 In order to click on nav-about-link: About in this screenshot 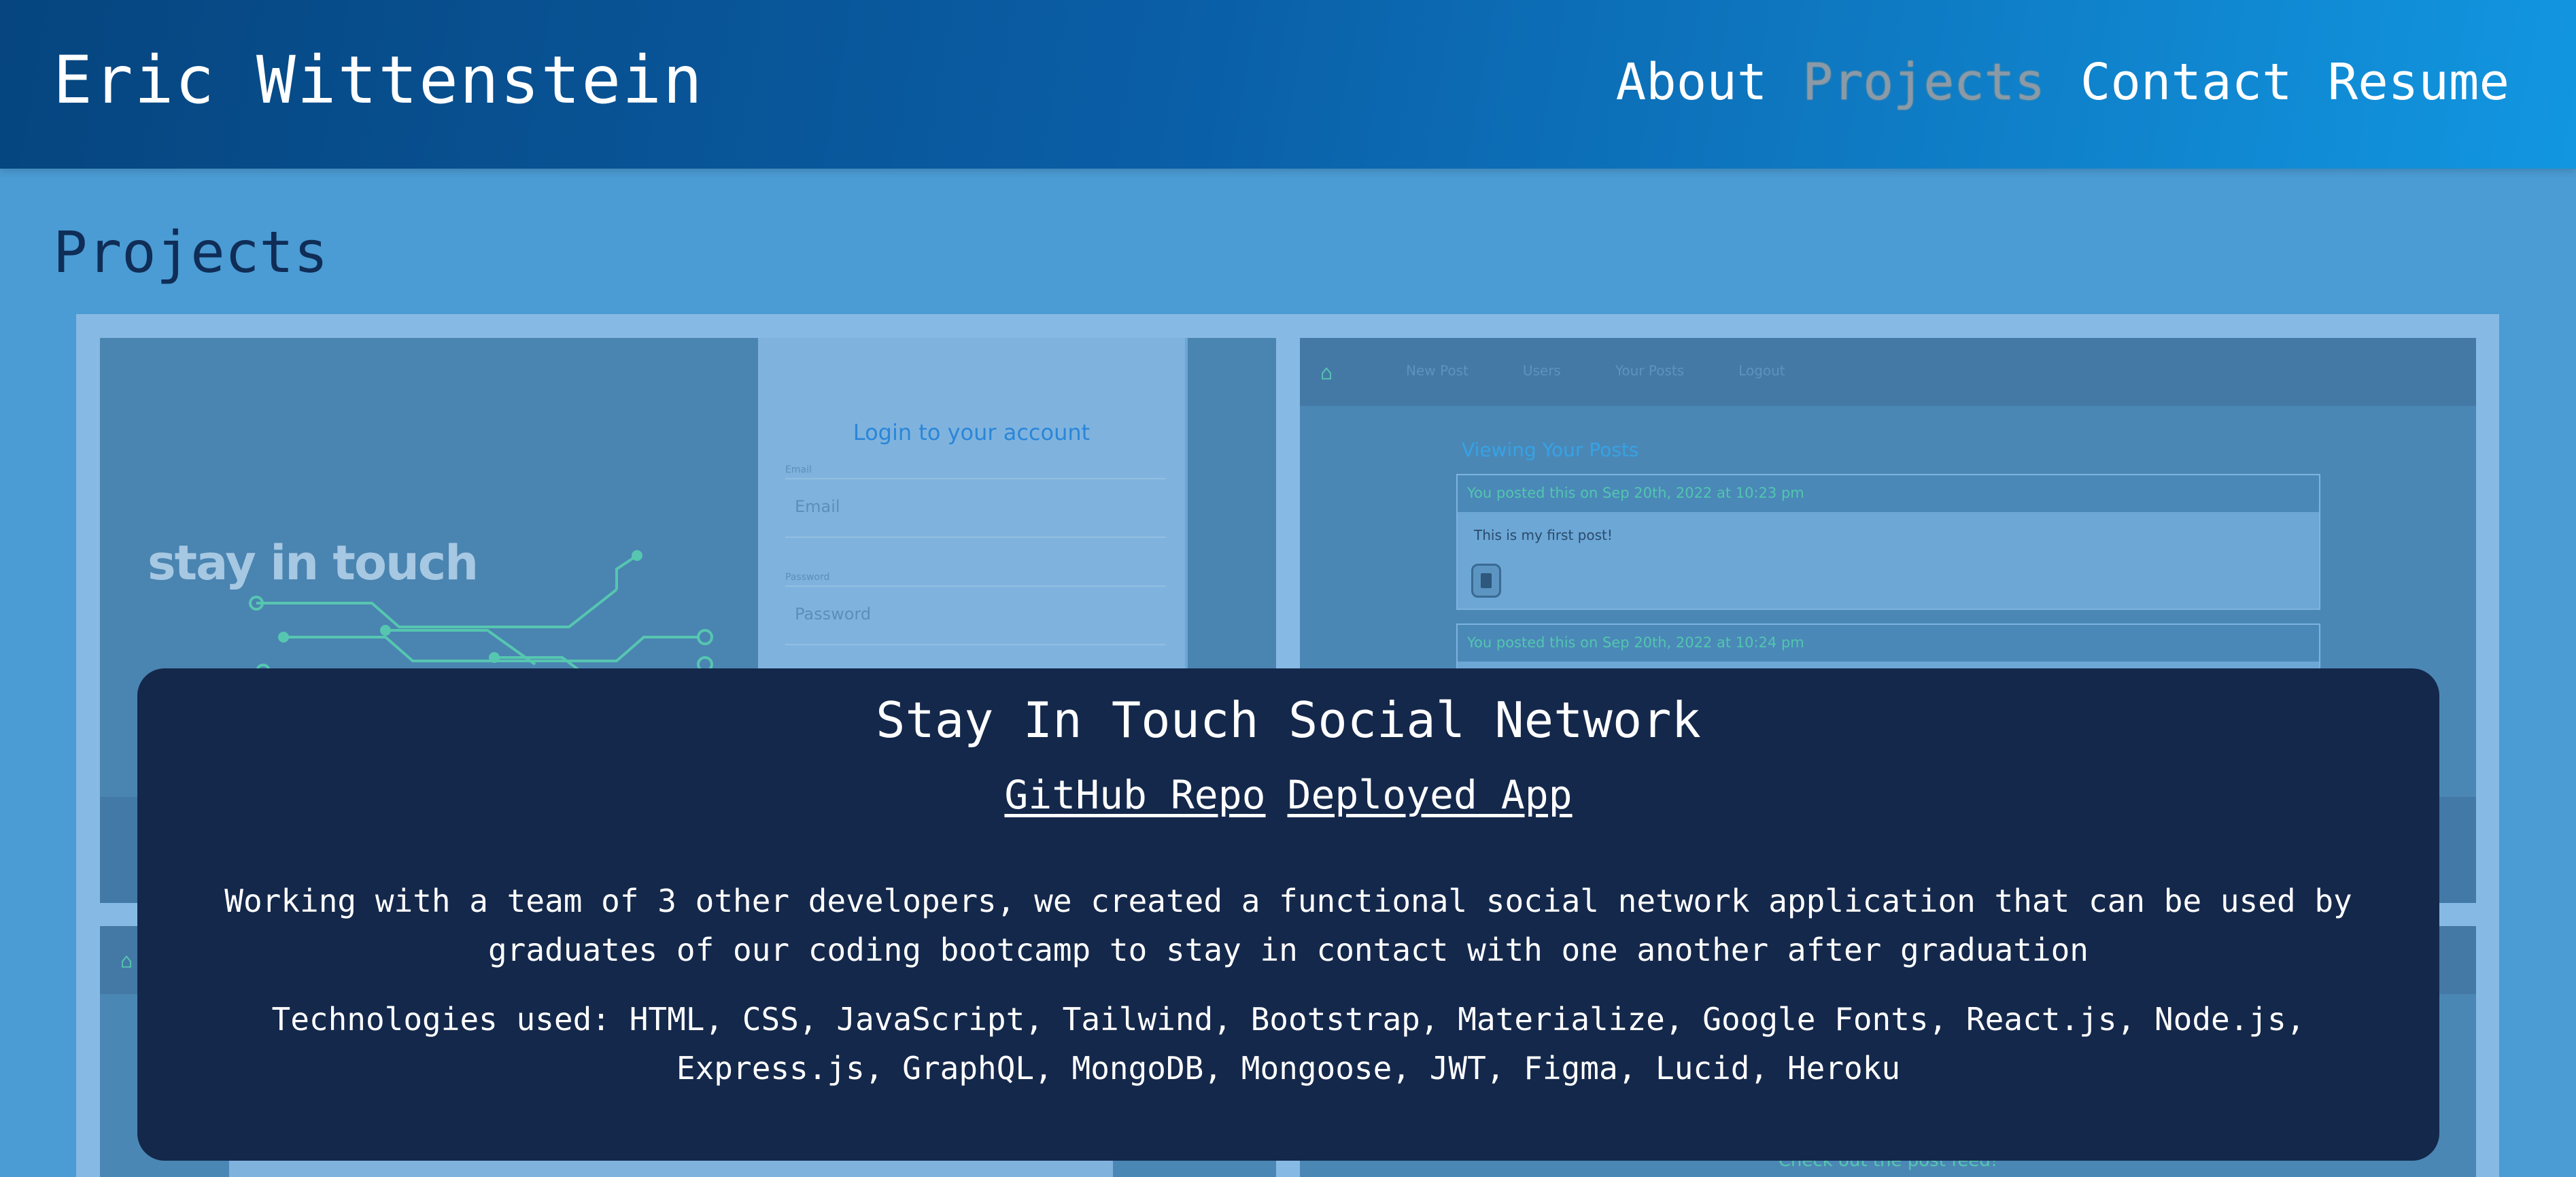, I will do `click(1692, 82)`.